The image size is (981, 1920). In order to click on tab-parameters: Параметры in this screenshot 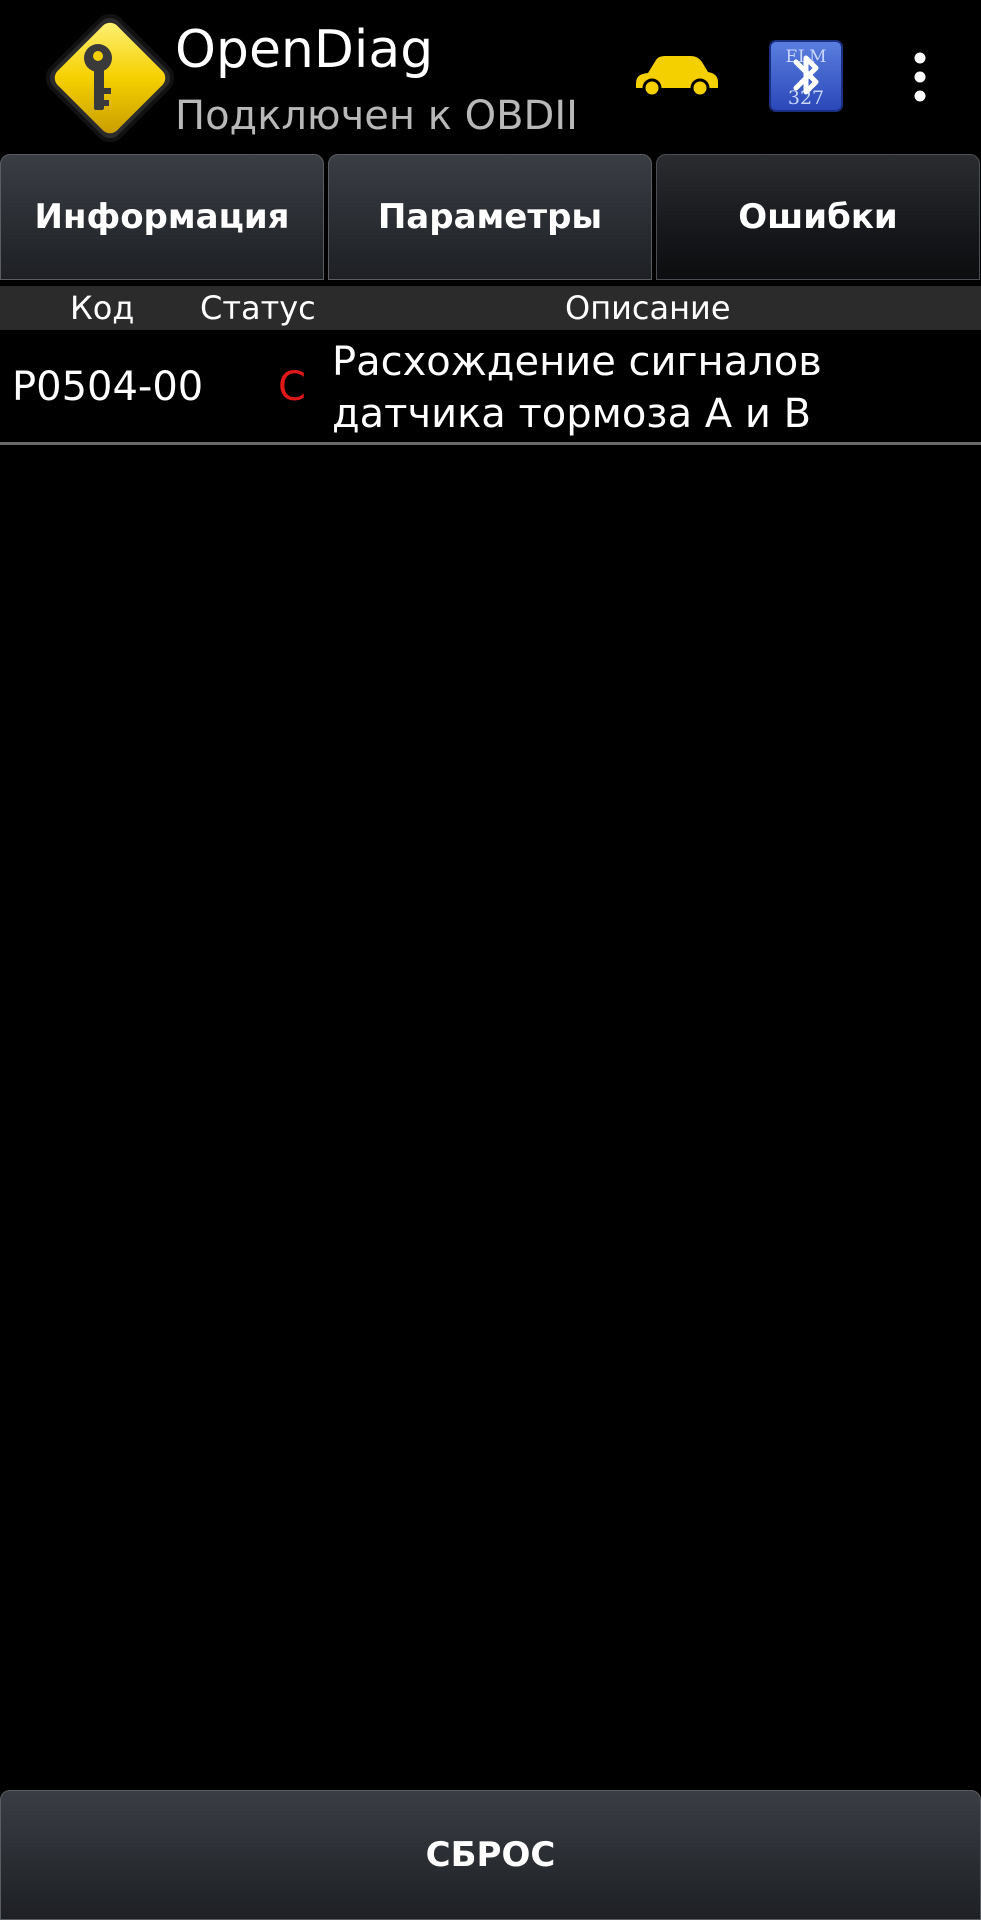, I will do `click(490, 217)`.